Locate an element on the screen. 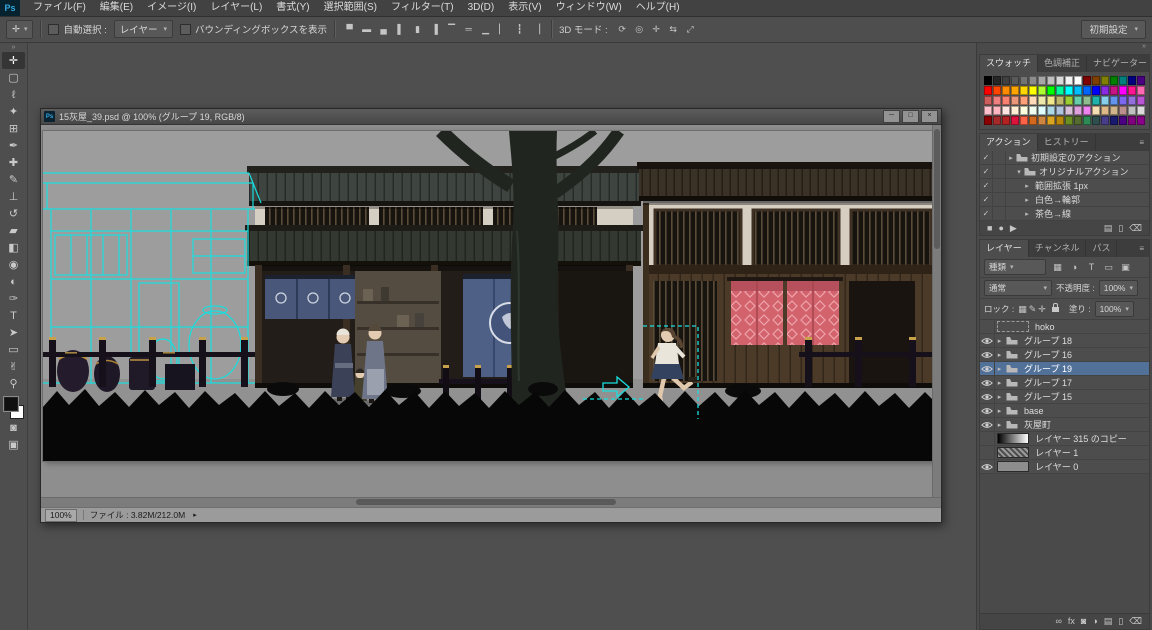 This screenshot has width=1152, height=630. swatches-tab: スウォッチ is located at coordinates (1009, 63).